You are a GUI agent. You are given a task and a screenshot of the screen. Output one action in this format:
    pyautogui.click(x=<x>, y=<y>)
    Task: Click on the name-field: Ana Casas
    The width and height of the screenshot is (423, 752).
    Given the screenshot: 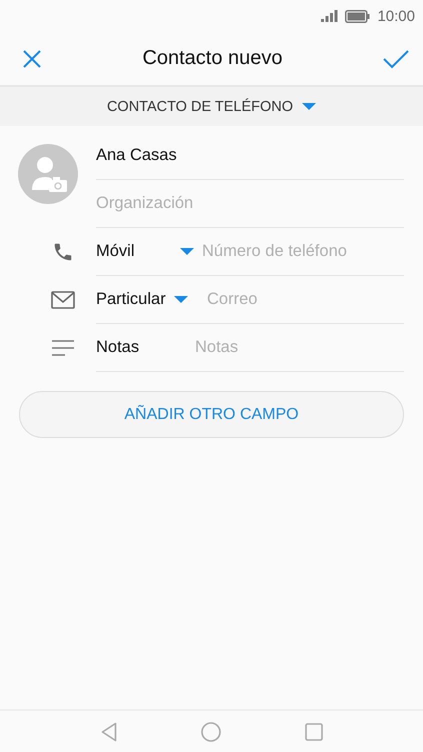 What is the action you would take?
    pyautogui.click(x=250, y=155)
    